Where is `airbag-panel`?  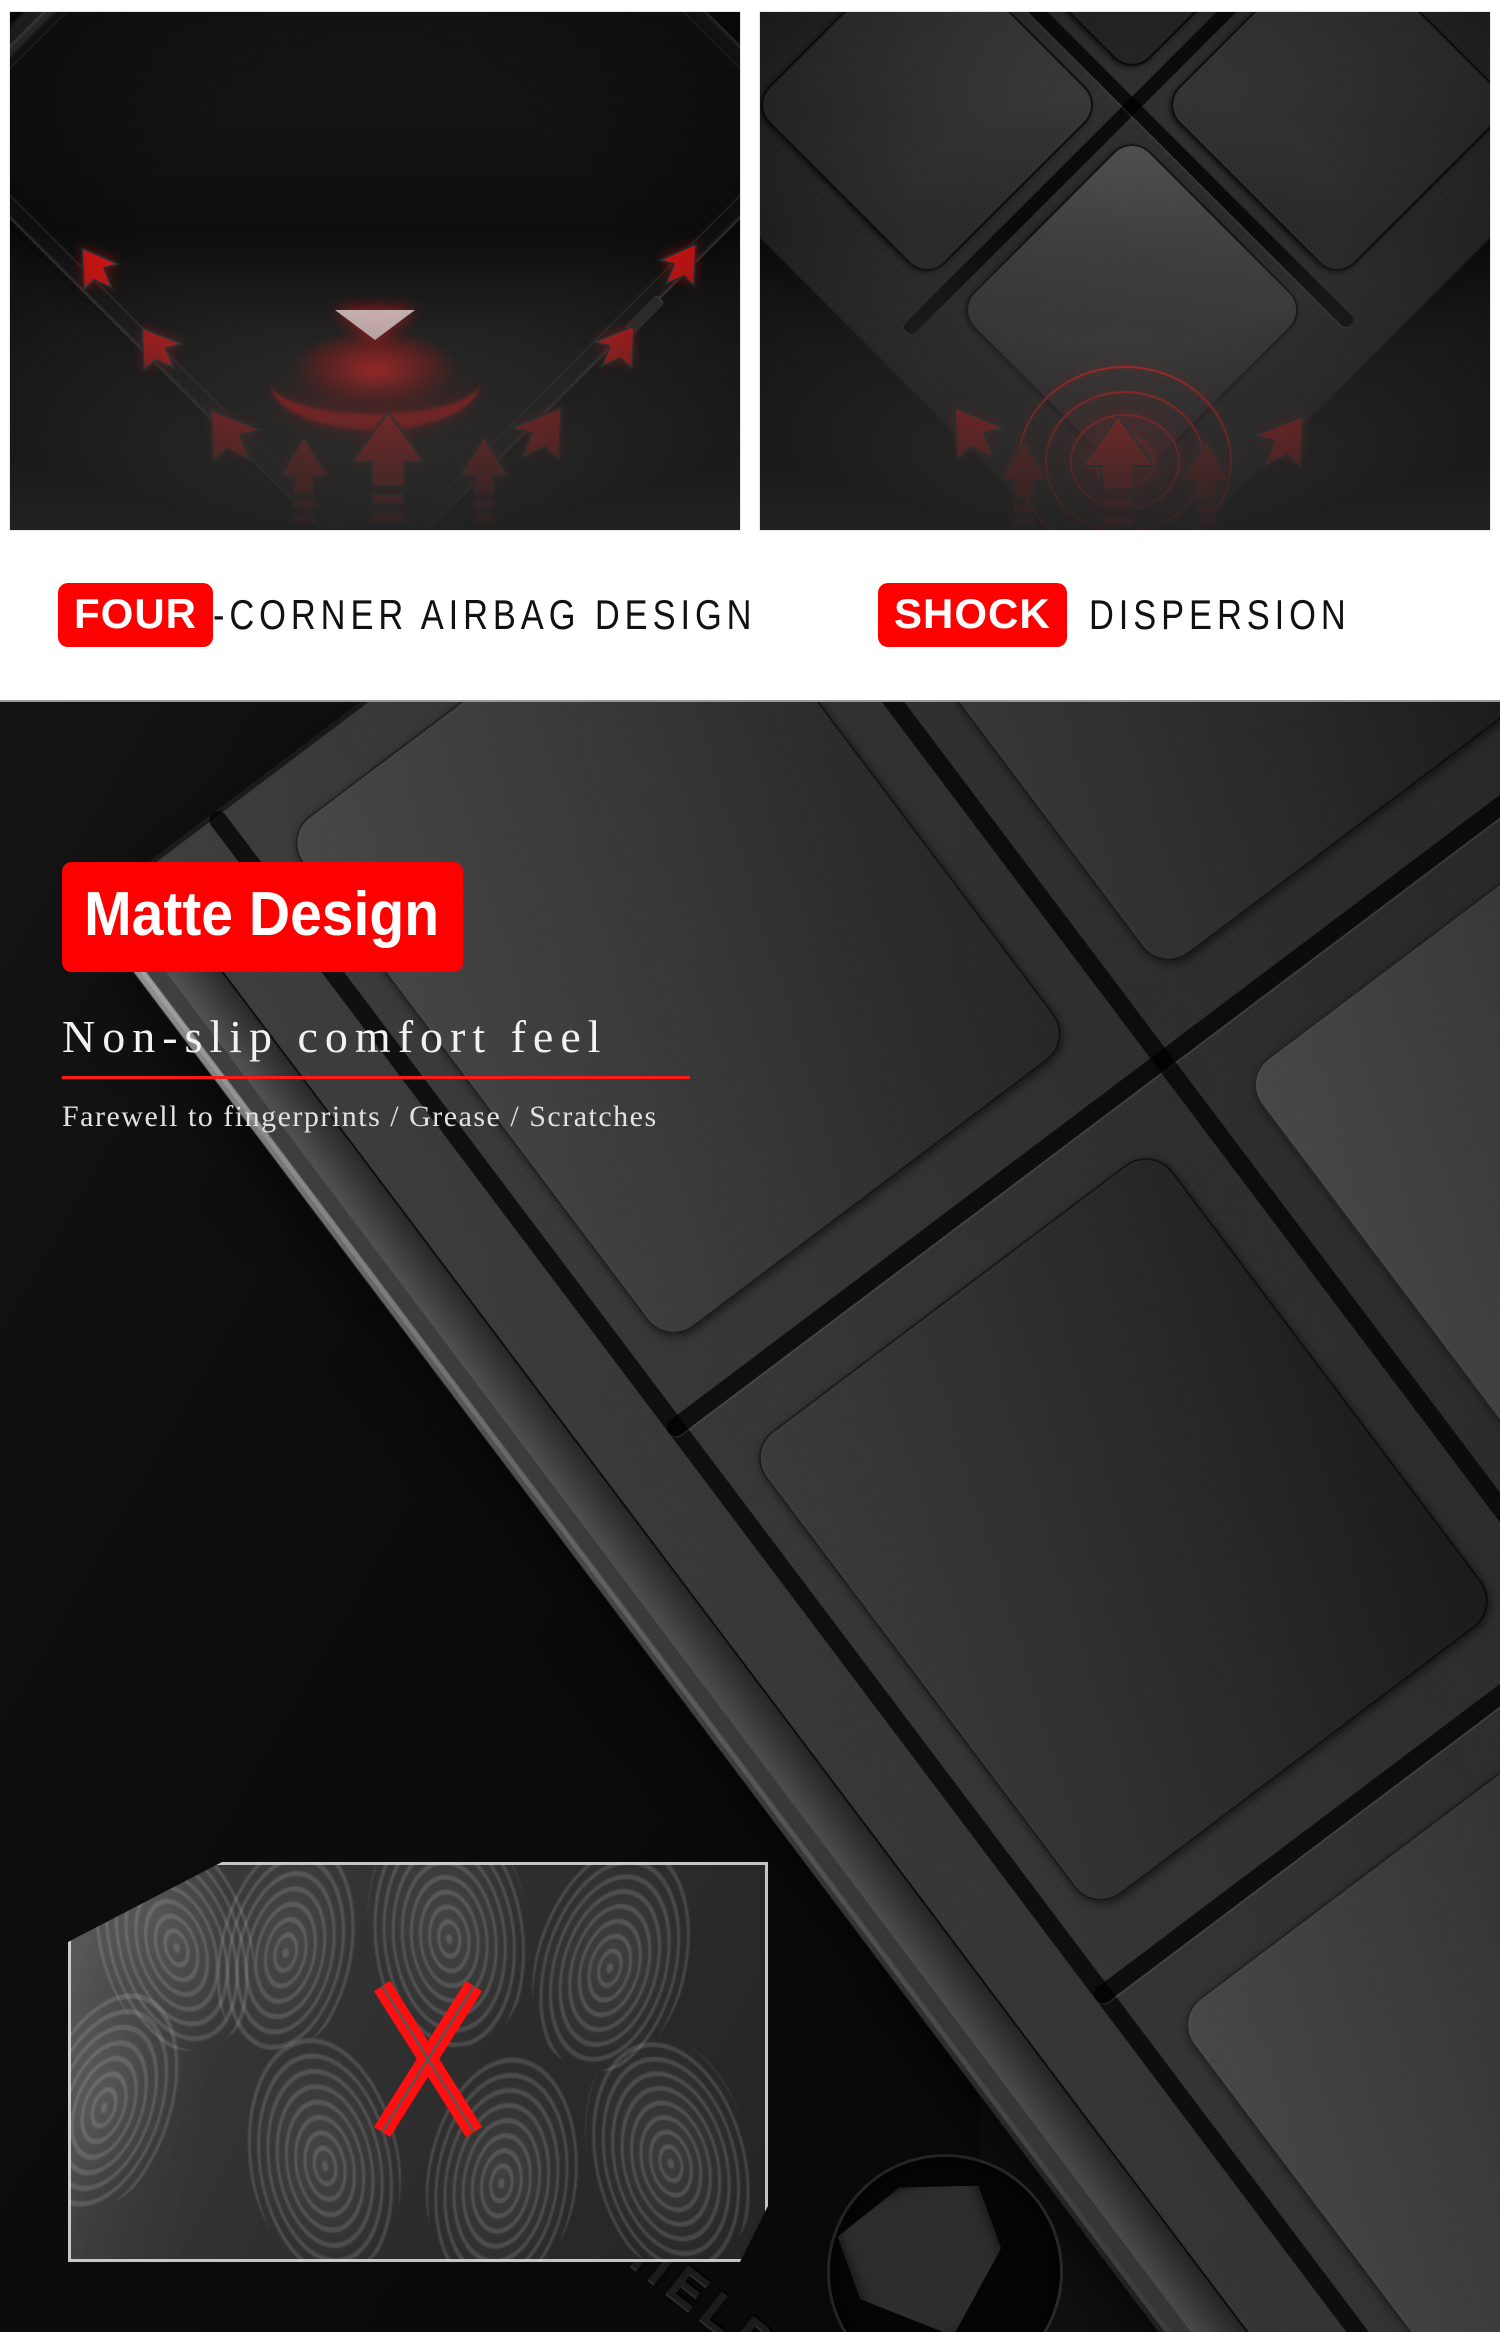 airbag-panel is located at coordinates (375, 271).